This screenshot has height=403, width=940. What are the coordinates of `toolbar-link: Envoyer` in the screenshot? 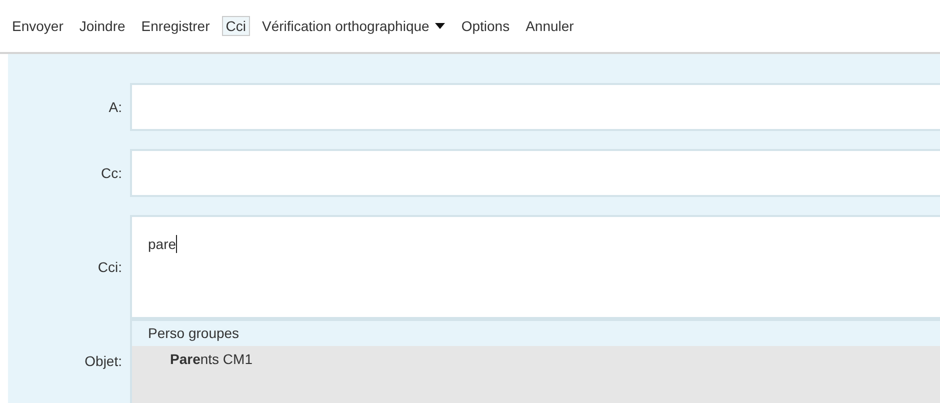 It's located at (38, 26).